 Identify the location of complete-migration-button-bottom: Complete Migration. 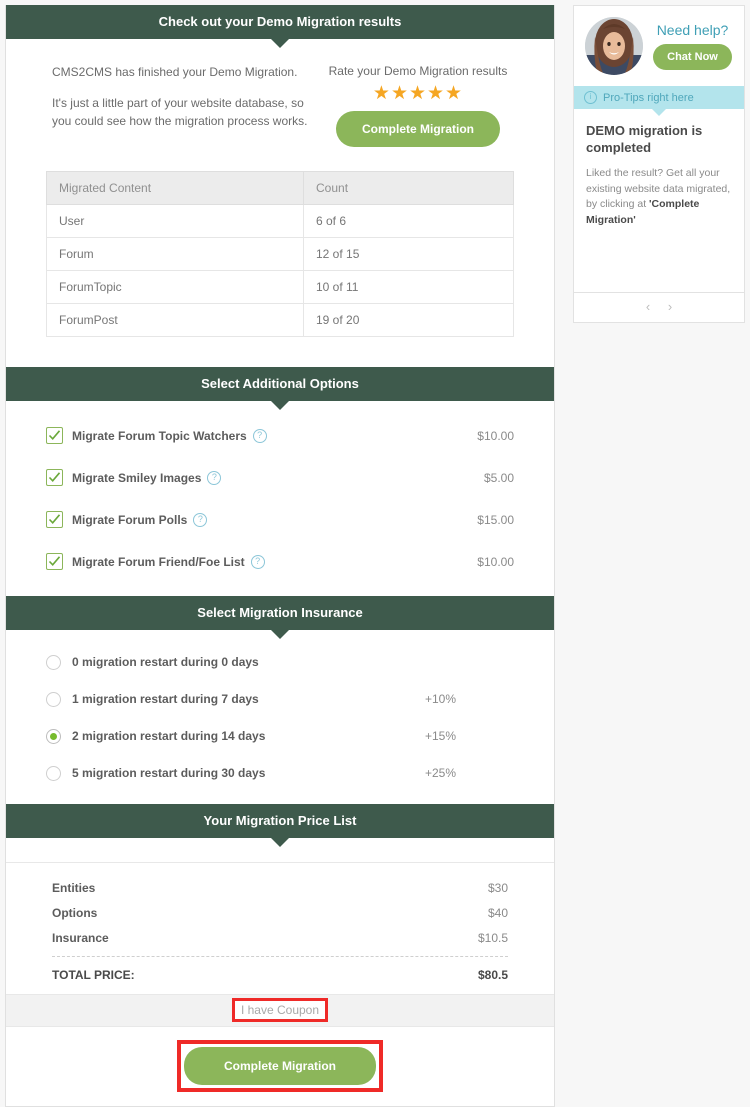
(279, 1066).